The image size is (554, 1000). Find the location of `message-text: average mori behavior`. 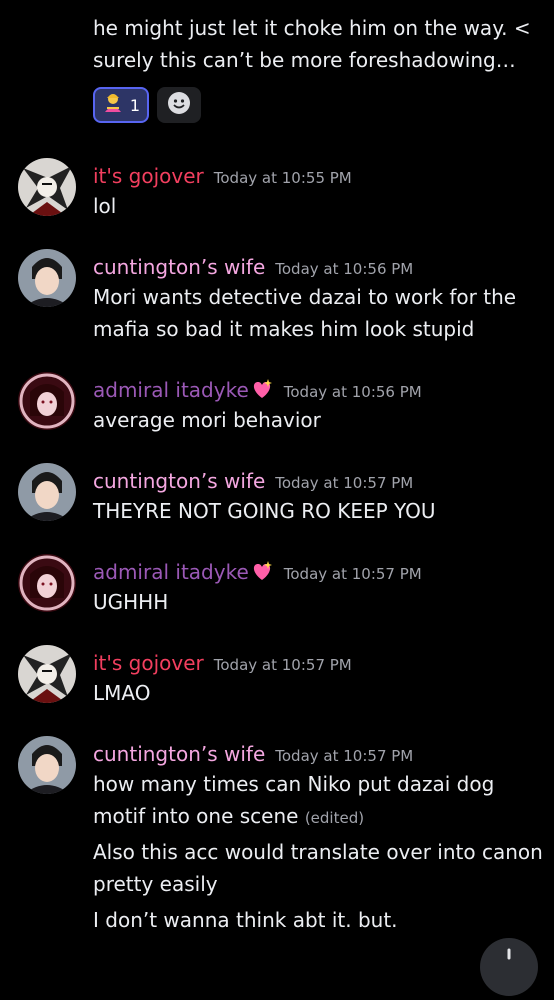

message-text: average mori behavior is located at coordinates (207, 420).